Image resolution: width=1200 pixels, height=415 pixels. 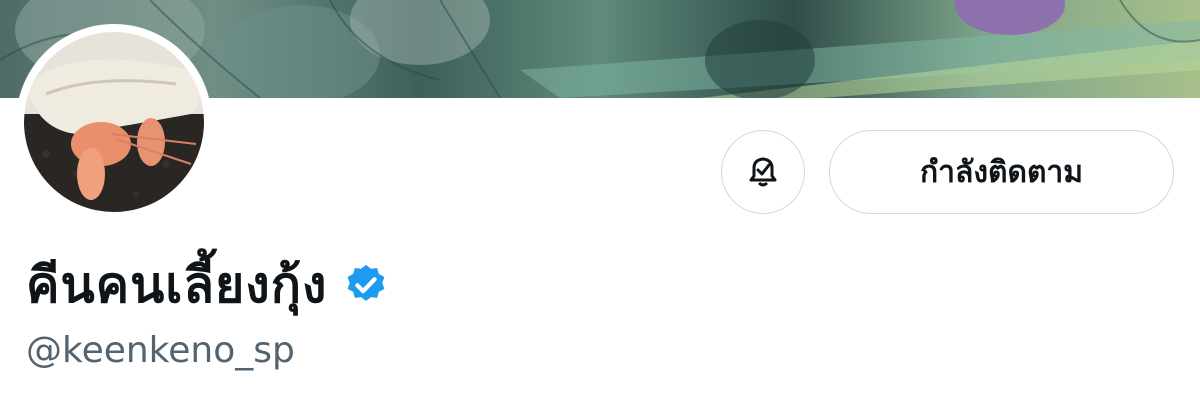 I want to click on bell-check-icon, so click(x=763, y=172).